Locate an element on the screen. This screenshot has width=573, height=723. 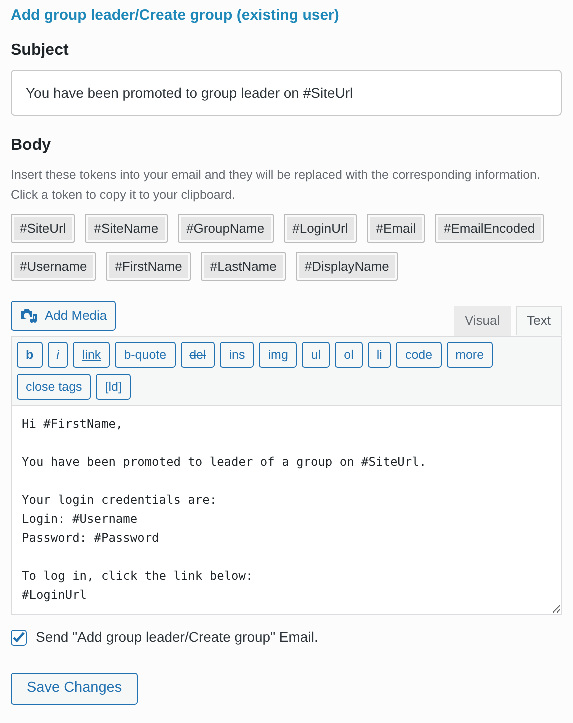
quicktag-button: more is located at coordinates (470, 355).